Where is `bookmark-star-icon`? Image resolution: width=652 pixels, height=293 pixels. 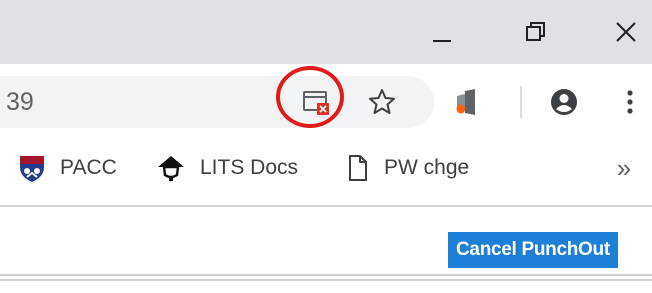
bookmark-star-icon is located at coordinates (382, 101).